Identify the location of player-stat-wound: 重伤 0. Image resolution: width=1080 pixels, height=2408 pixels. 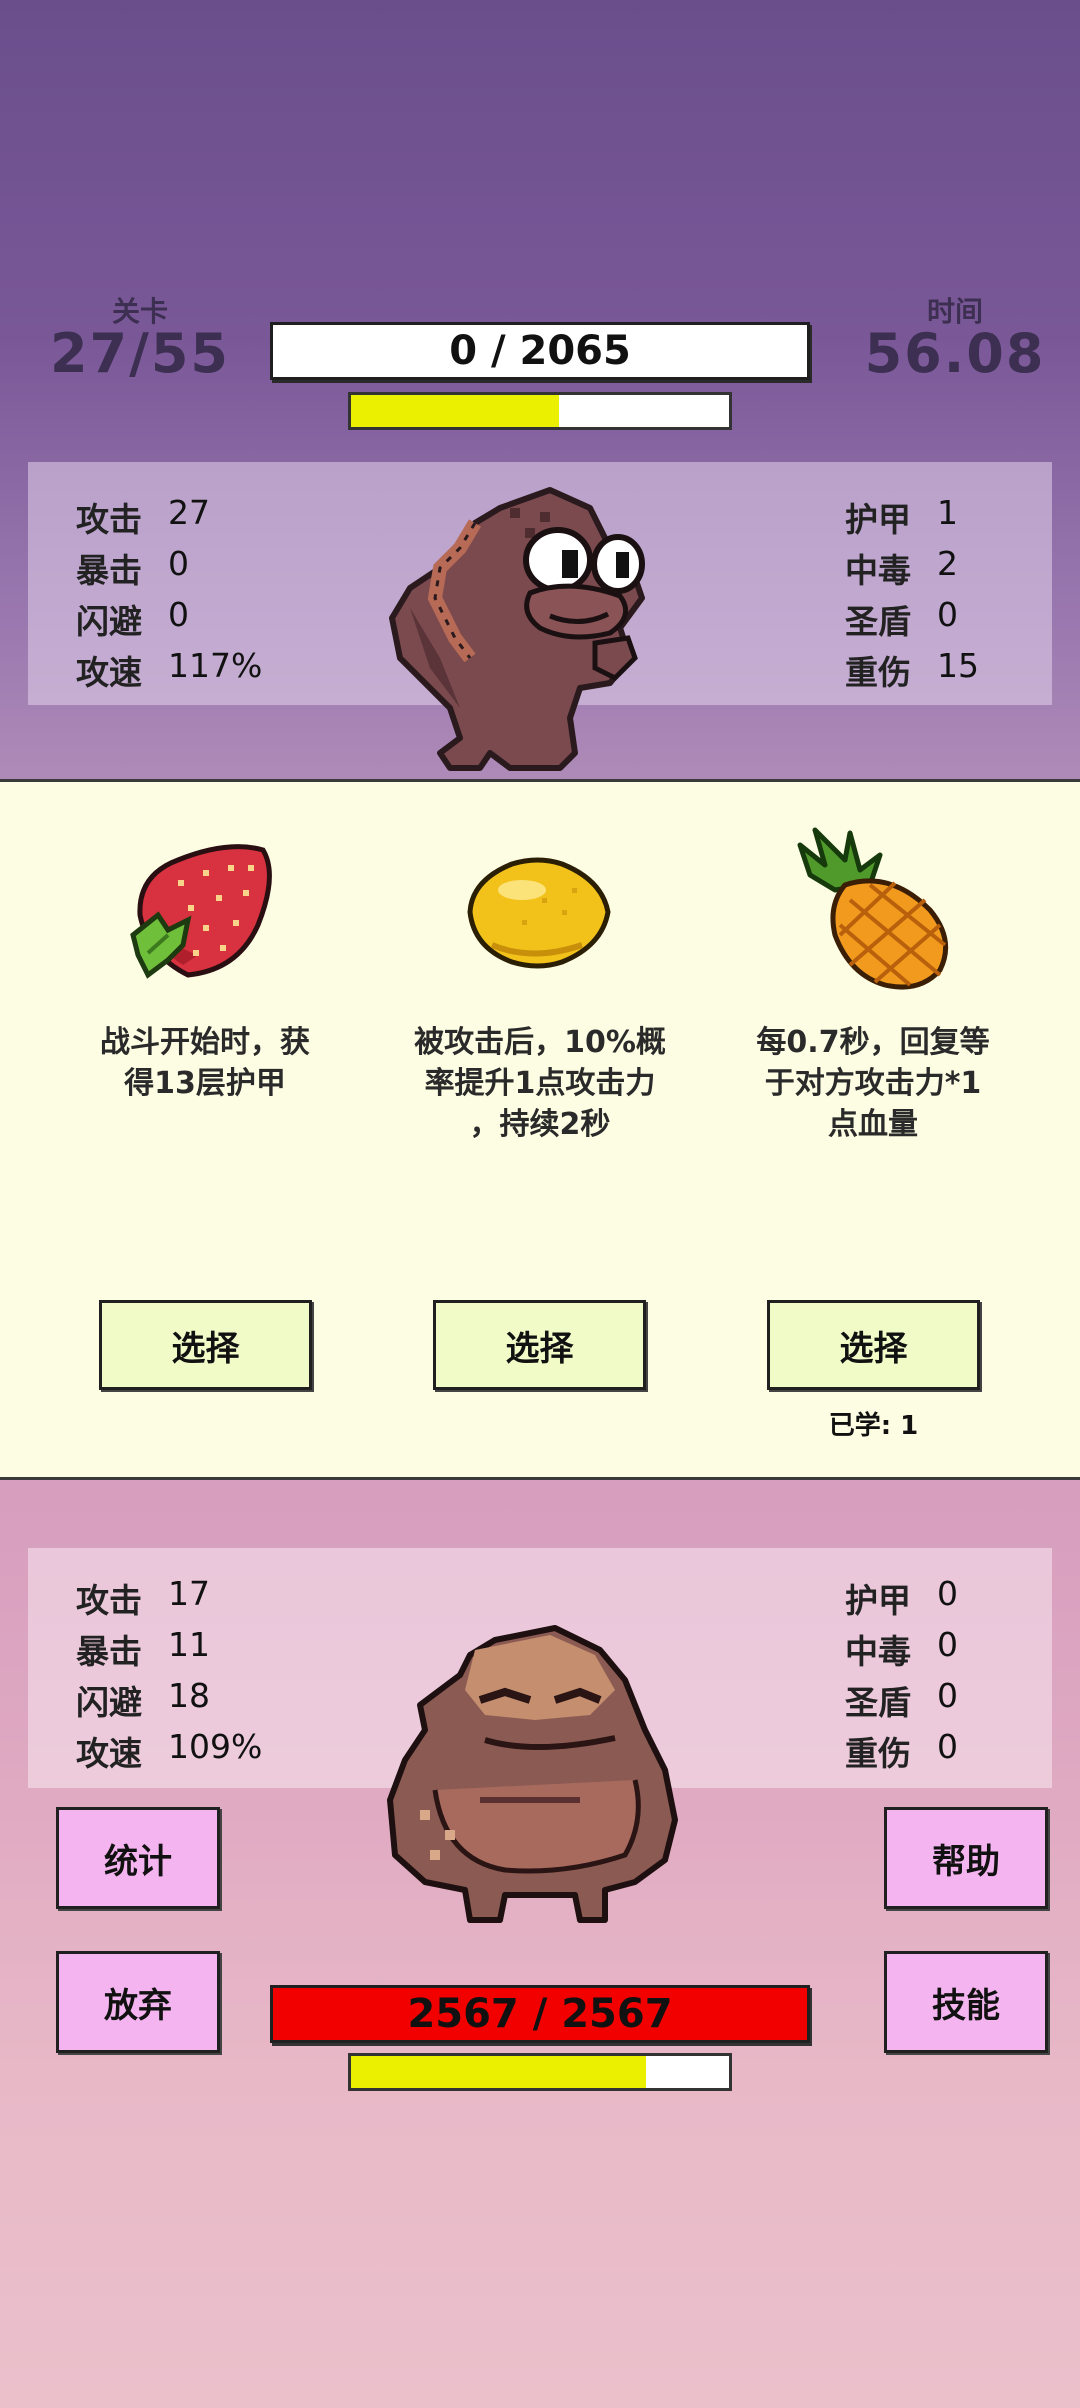
(901, 1751).